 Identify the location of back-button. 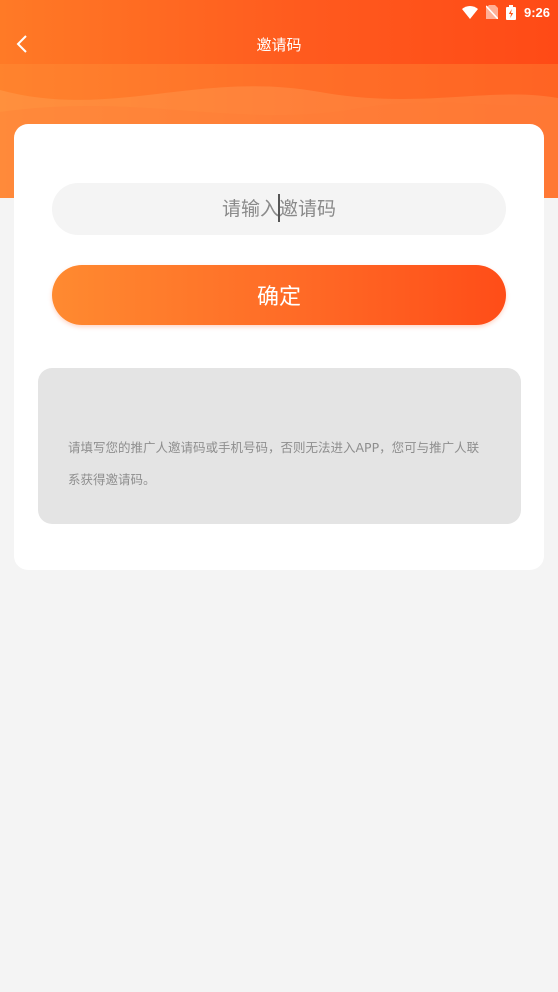
(22, 44).